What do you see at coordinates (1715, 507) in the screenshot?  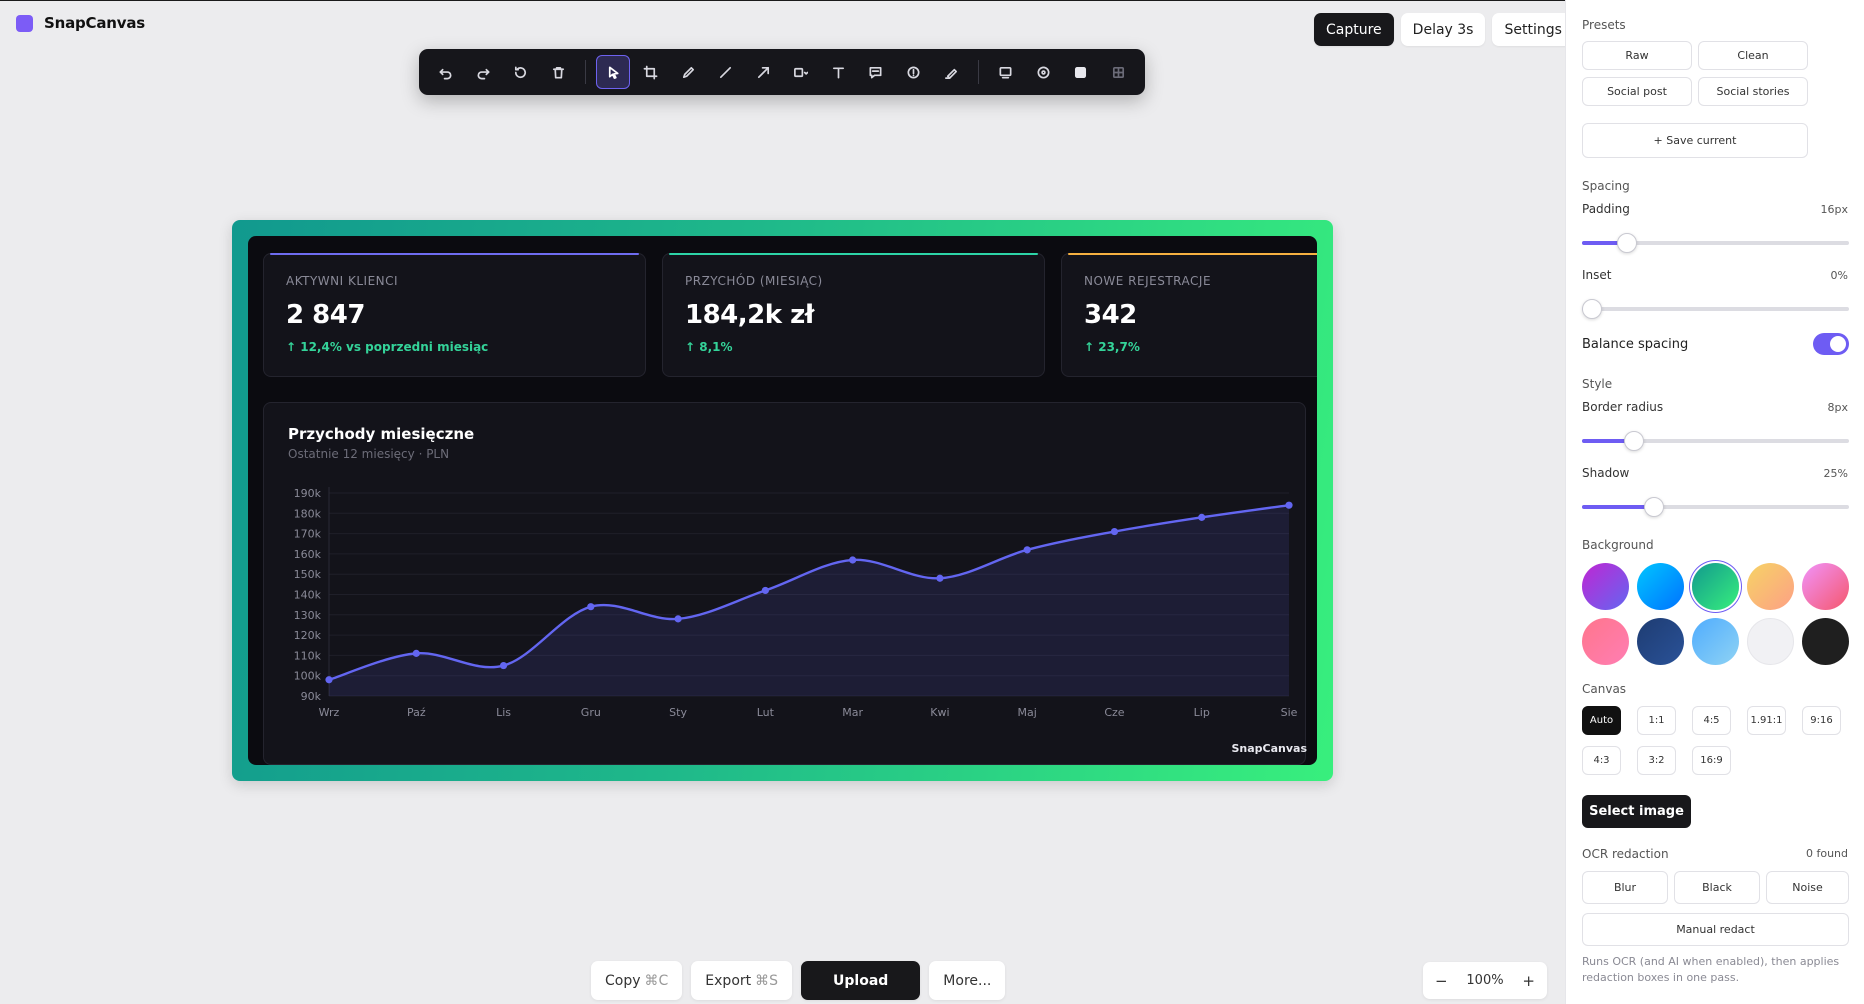 I see `shadow-slider` at bounding box center [1715, 507].